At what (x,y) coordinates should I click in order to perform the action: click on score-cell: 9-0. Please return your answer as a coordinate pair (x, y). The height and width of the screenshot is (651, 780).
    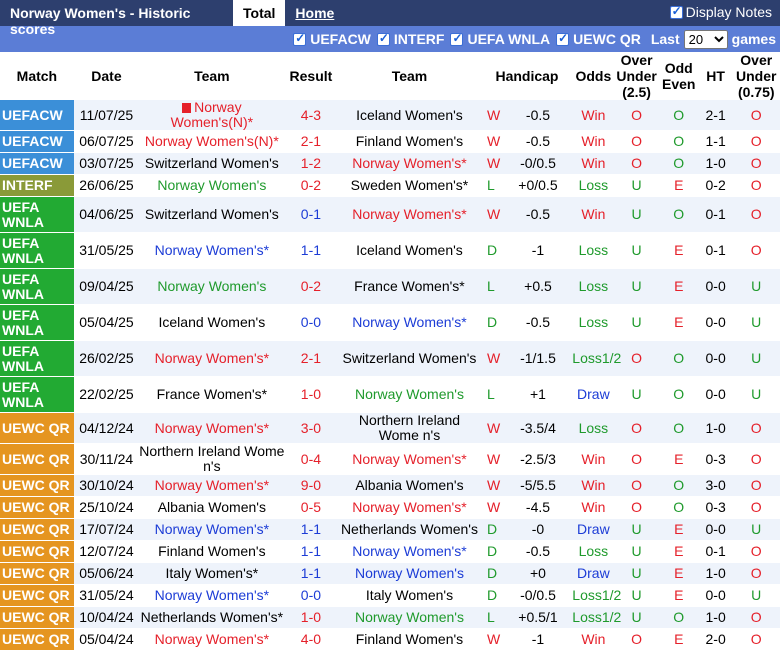
    Looking at the image, I should click on (311, 485).